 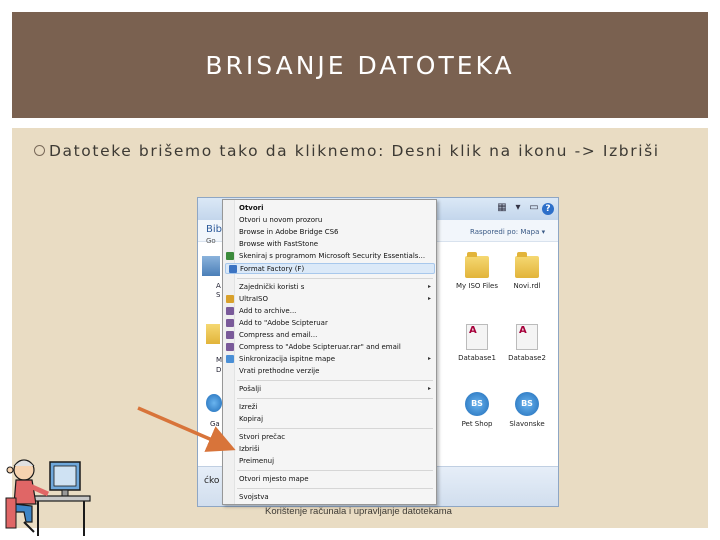 What do you see at coordinates (212, 481) in the screenshot?
I see `details-text: ćko` at bounding box center [212, 481].